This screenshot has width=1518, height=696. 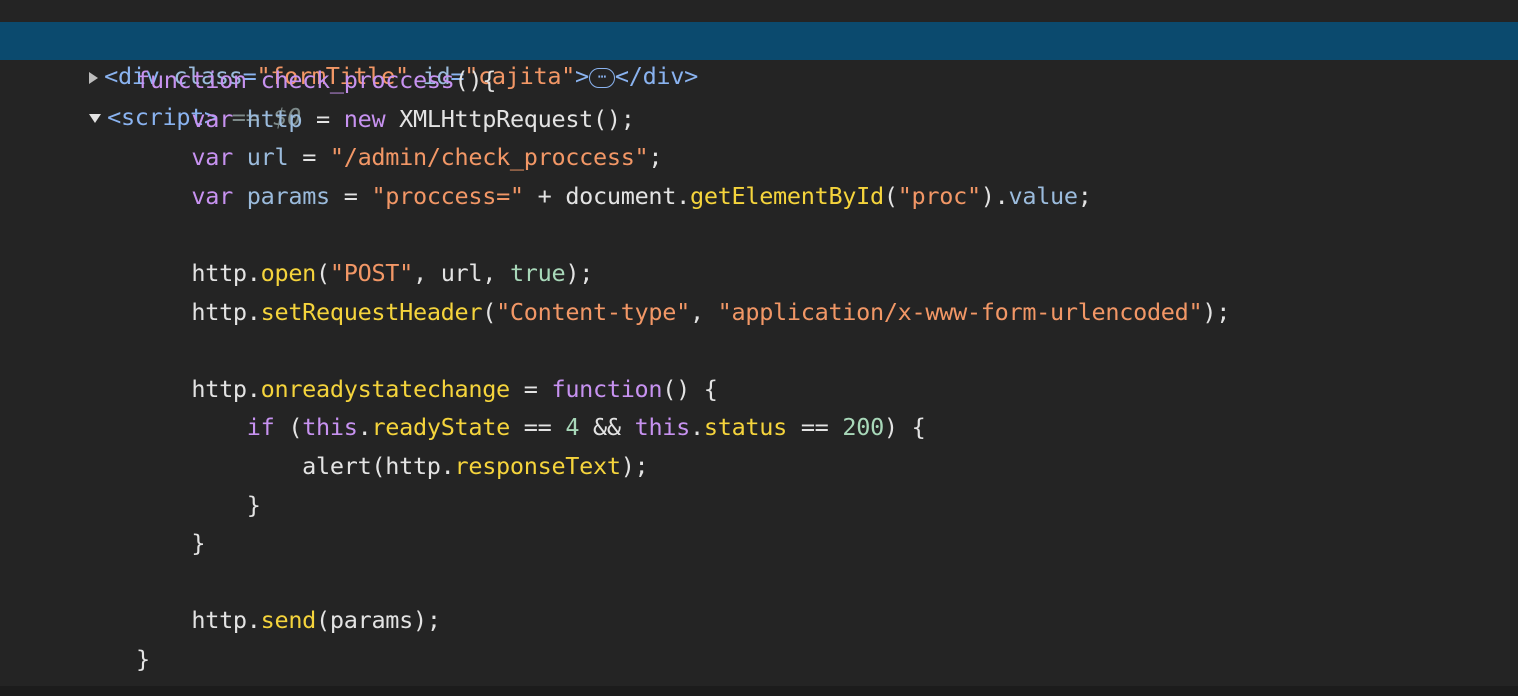 I want to click on code-token: http, so click(x=274, y=118).